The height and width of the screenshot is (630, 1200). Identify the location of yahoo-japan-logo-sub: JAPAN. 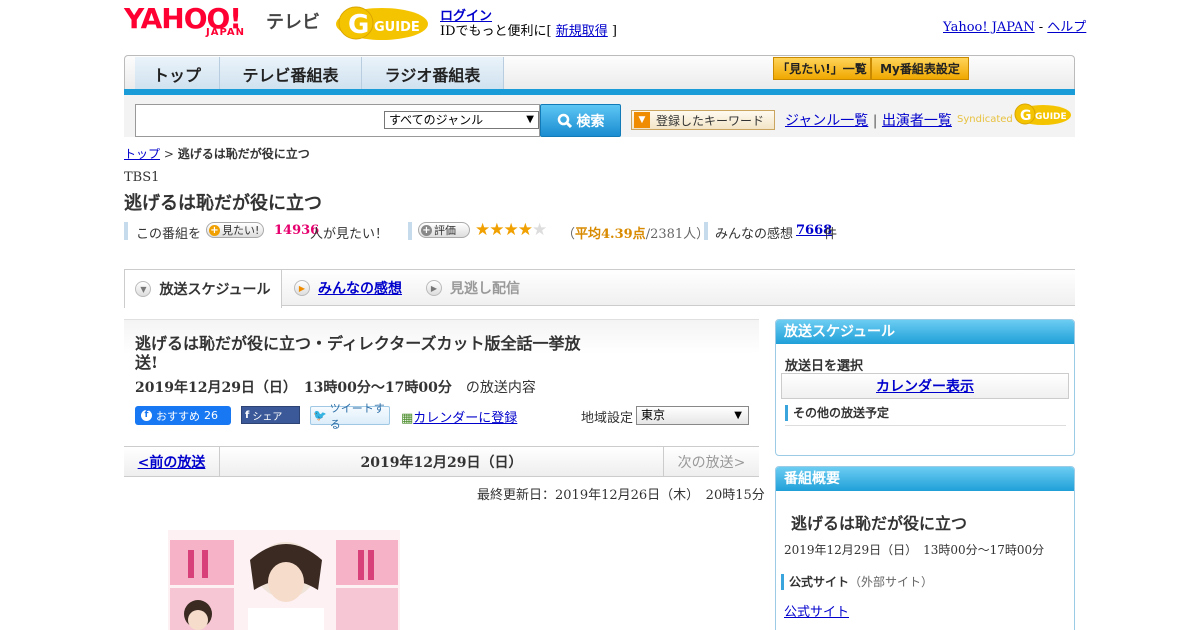
(225, 32).